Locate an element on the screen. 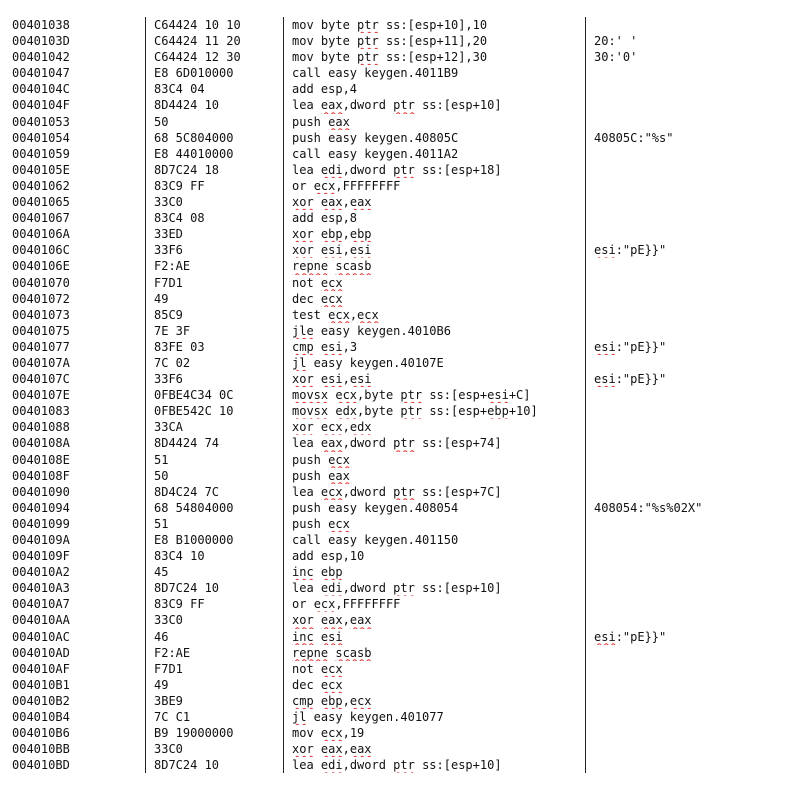  bytes-cell: C64424 10 10 is located at coordinates (214, 25).